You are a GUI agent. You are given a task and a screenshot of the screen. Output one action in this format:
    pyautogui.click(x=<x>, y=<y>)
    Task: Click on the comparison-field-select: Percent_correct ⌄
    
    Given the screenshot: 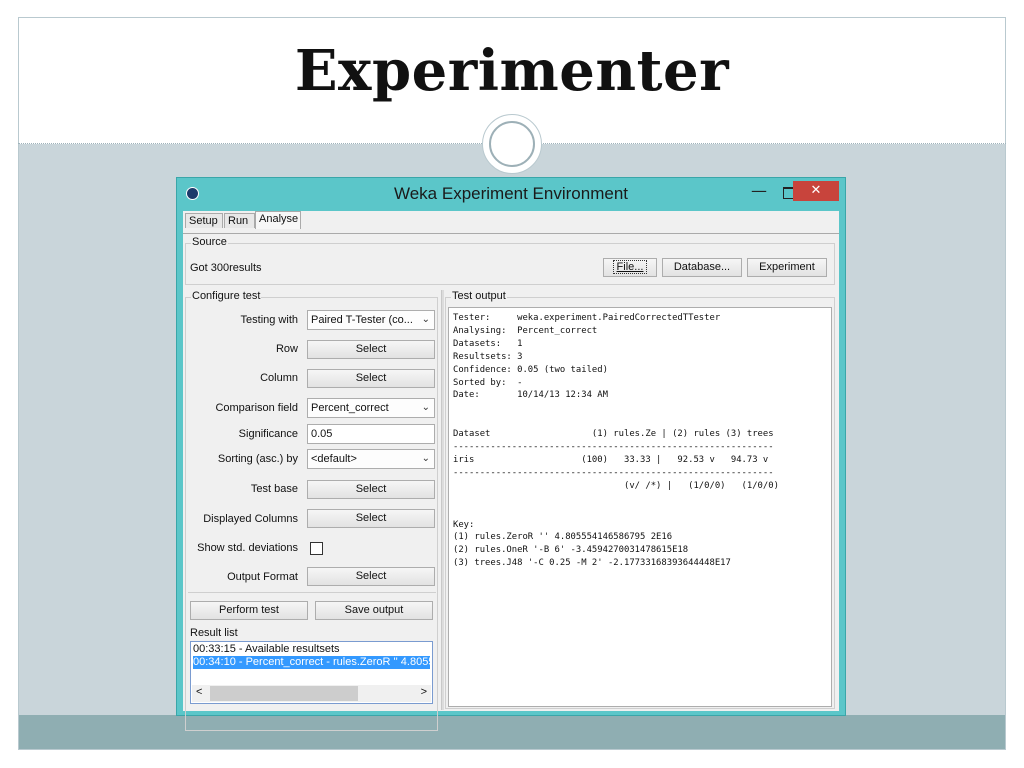 What is the action you would take?
    pyautogui.click(x=371, y=408)
    